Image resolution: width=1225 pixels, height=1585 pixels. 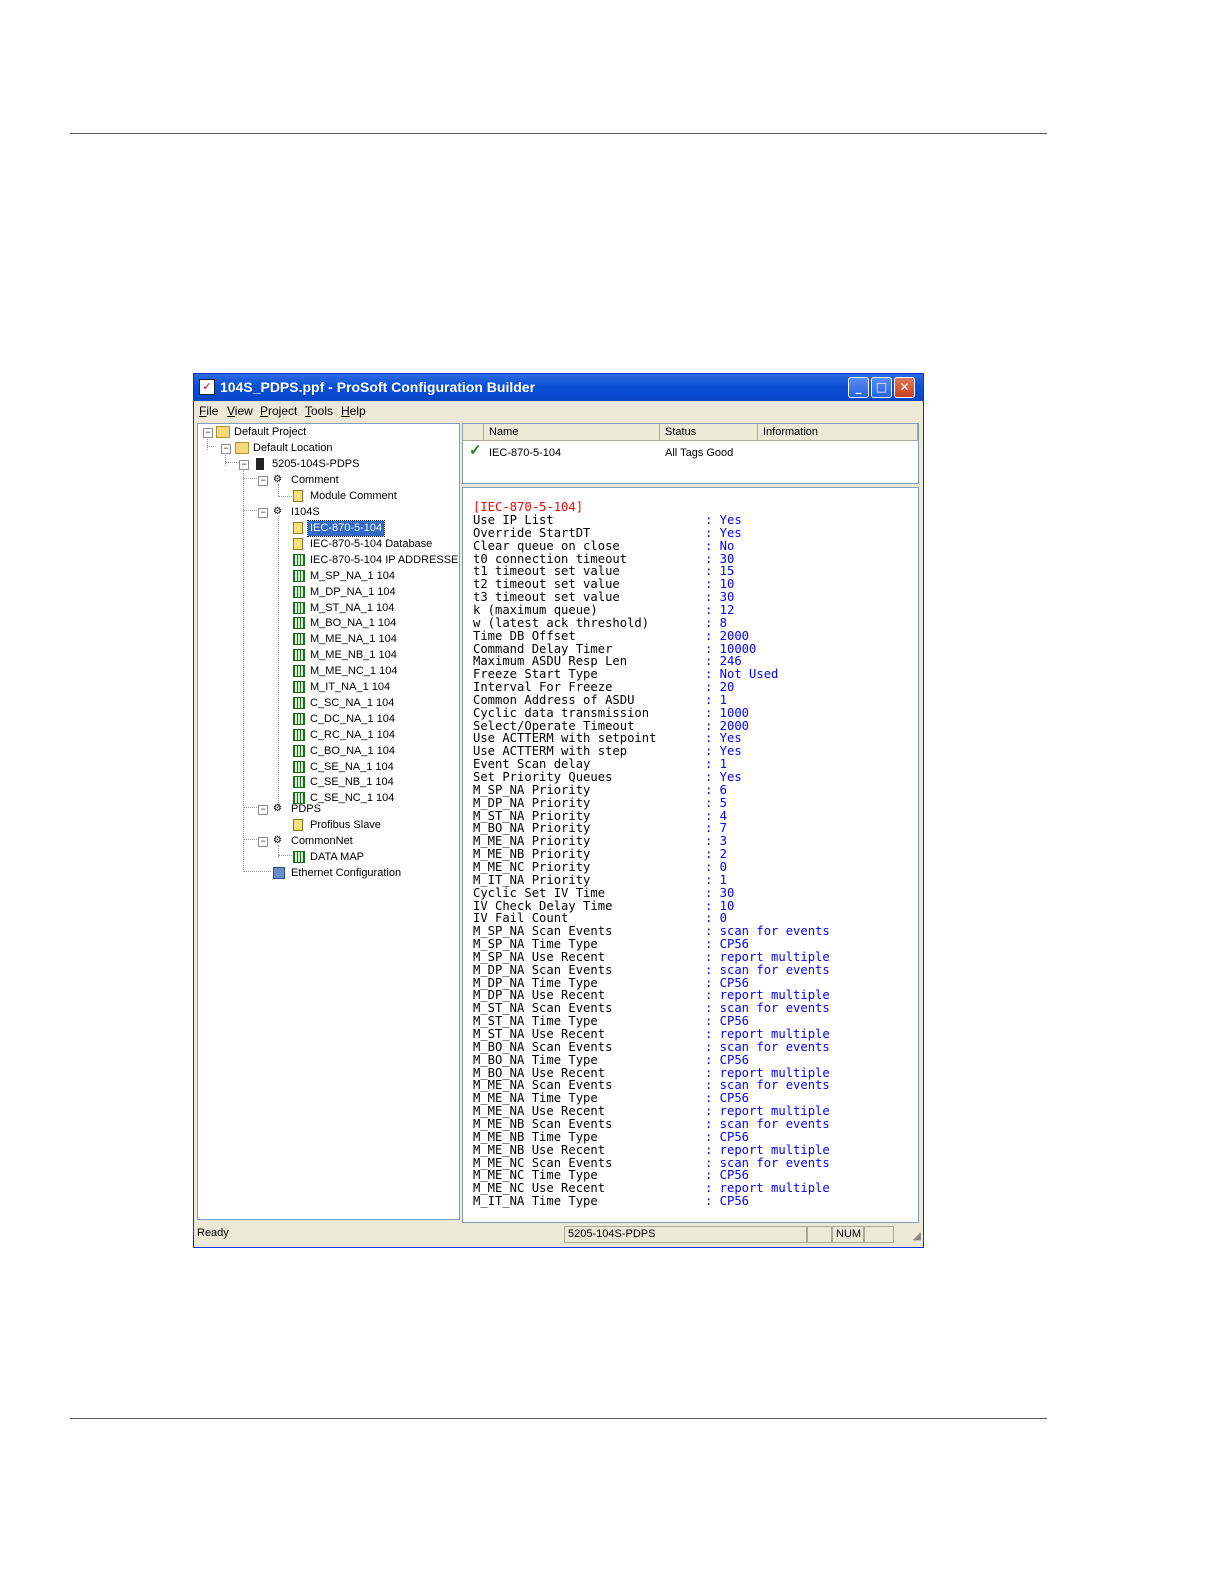 What do you see at coordinates (535, 609) in the screenshot?
I see `param-name: k (maximum queue)` at bounding box center [535, 609].